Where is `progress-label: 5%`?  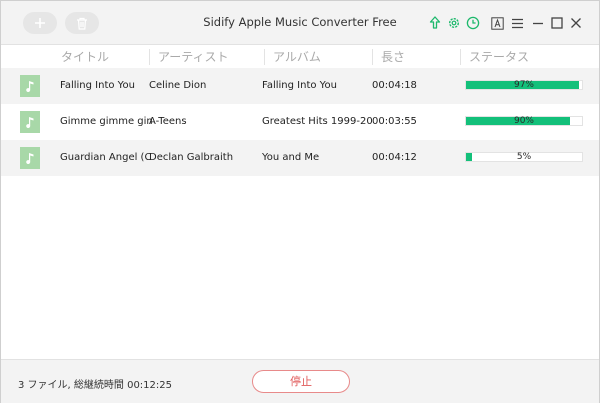 progress-label: 5% is located at coordinates (524, 157).